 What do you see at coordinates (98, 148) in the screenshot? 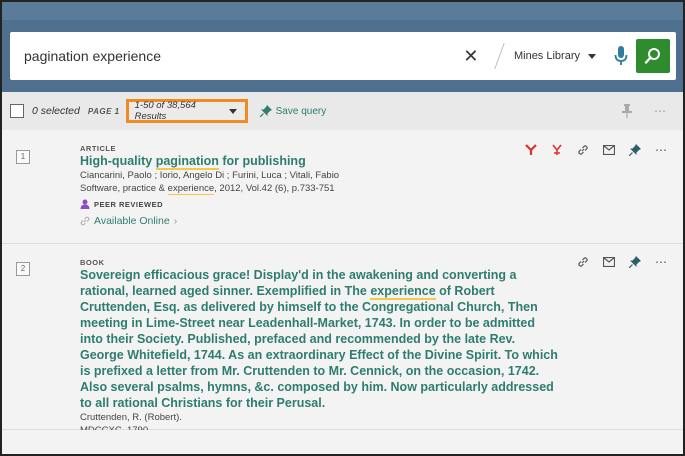
I see `result-type: ARTICLE` at bounding box center [98, 148].